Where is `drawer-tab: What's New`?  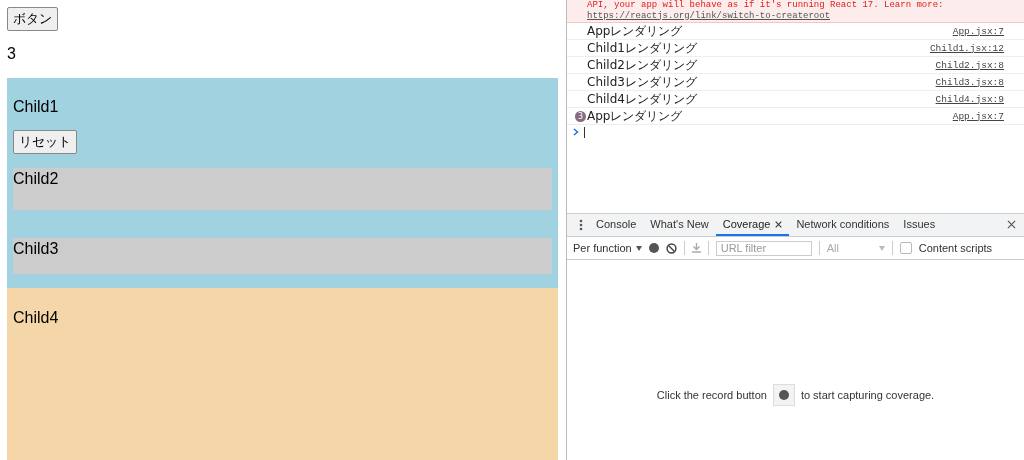
drawer-tab: What's New is located at coordinates (679, 225).